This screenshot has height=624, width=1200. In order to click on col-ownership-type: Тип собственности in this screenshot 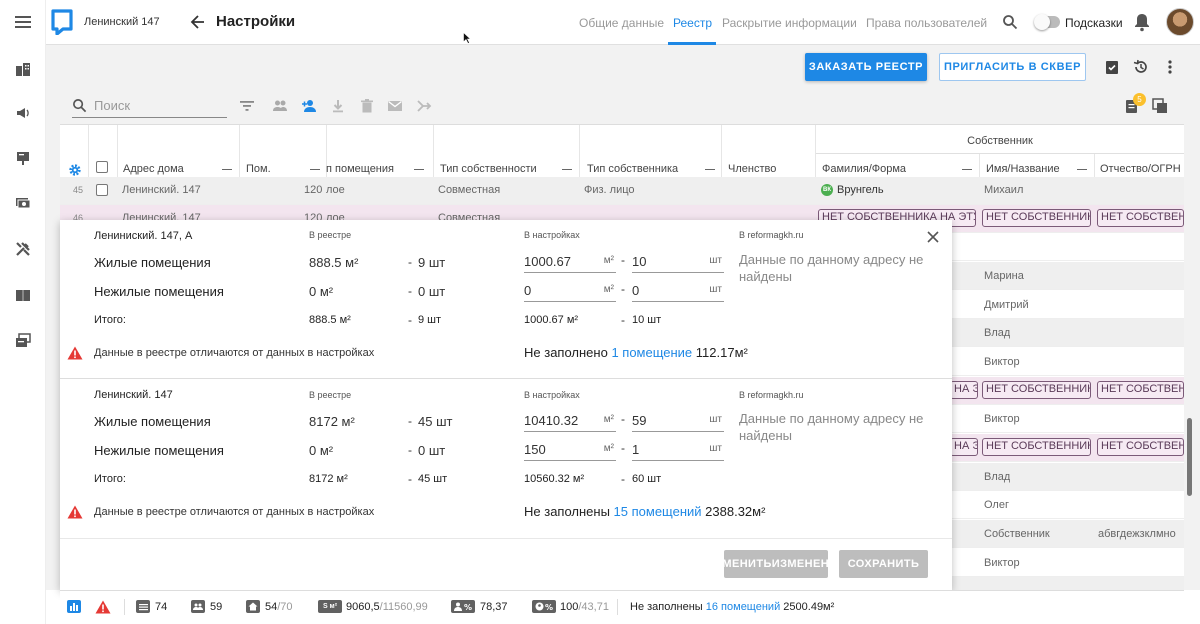, I will do `click(488, 169)`.